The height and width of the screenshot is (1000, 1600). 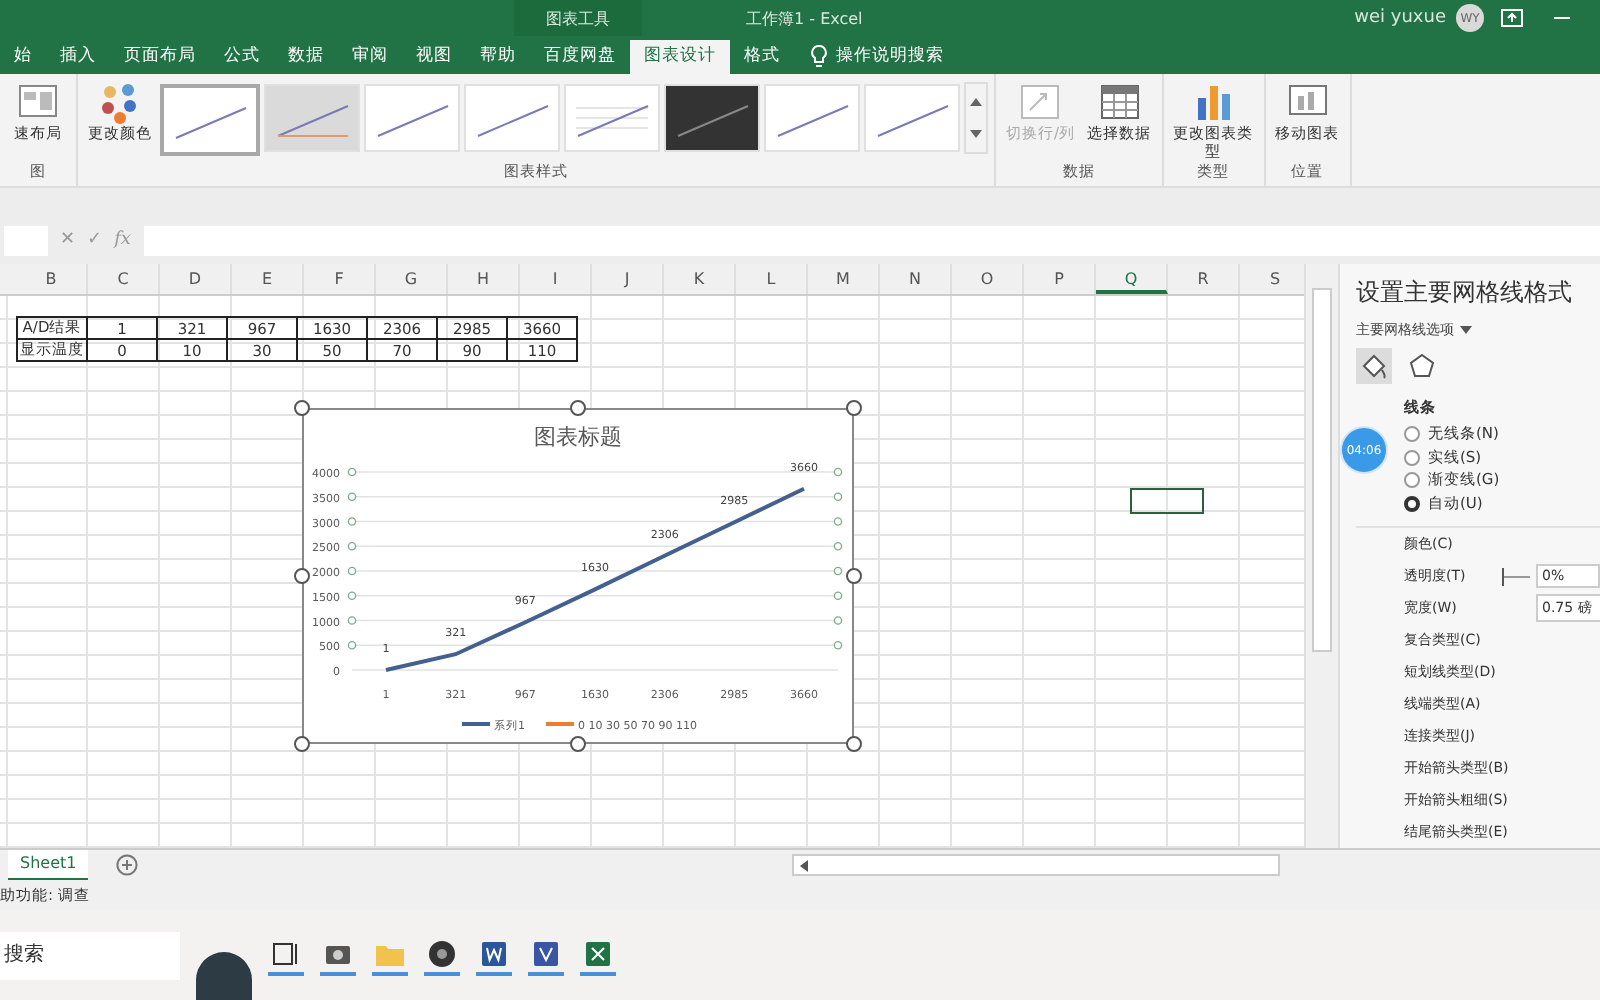 I want to click on ribbon-tab: 插入, so click(x=78, y=57).